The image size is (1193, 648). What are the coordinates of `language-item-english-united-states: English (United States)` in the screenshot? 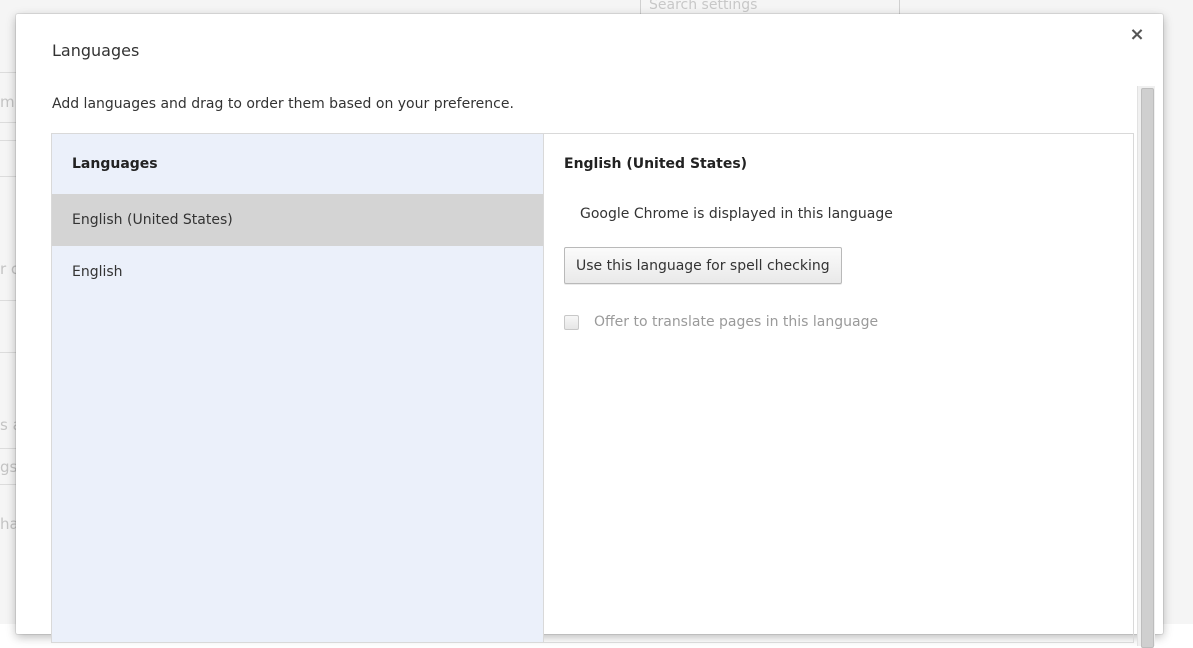 It's located at (297, 220).